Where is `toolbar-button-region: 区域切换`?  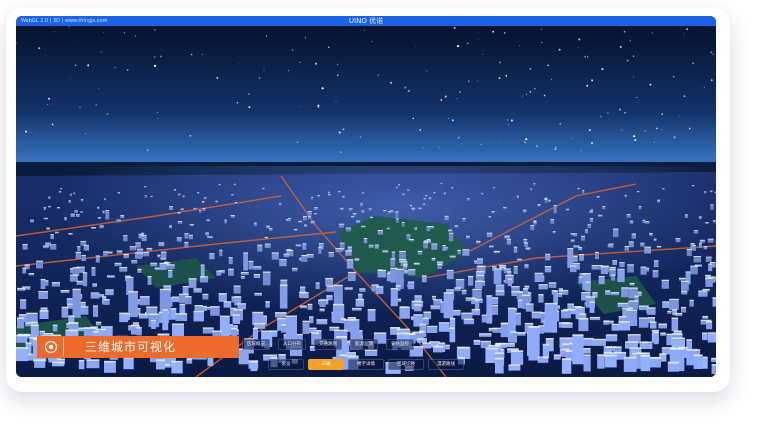 toolbar-button-region: 区域切换 is located at coordinates (406, 364).